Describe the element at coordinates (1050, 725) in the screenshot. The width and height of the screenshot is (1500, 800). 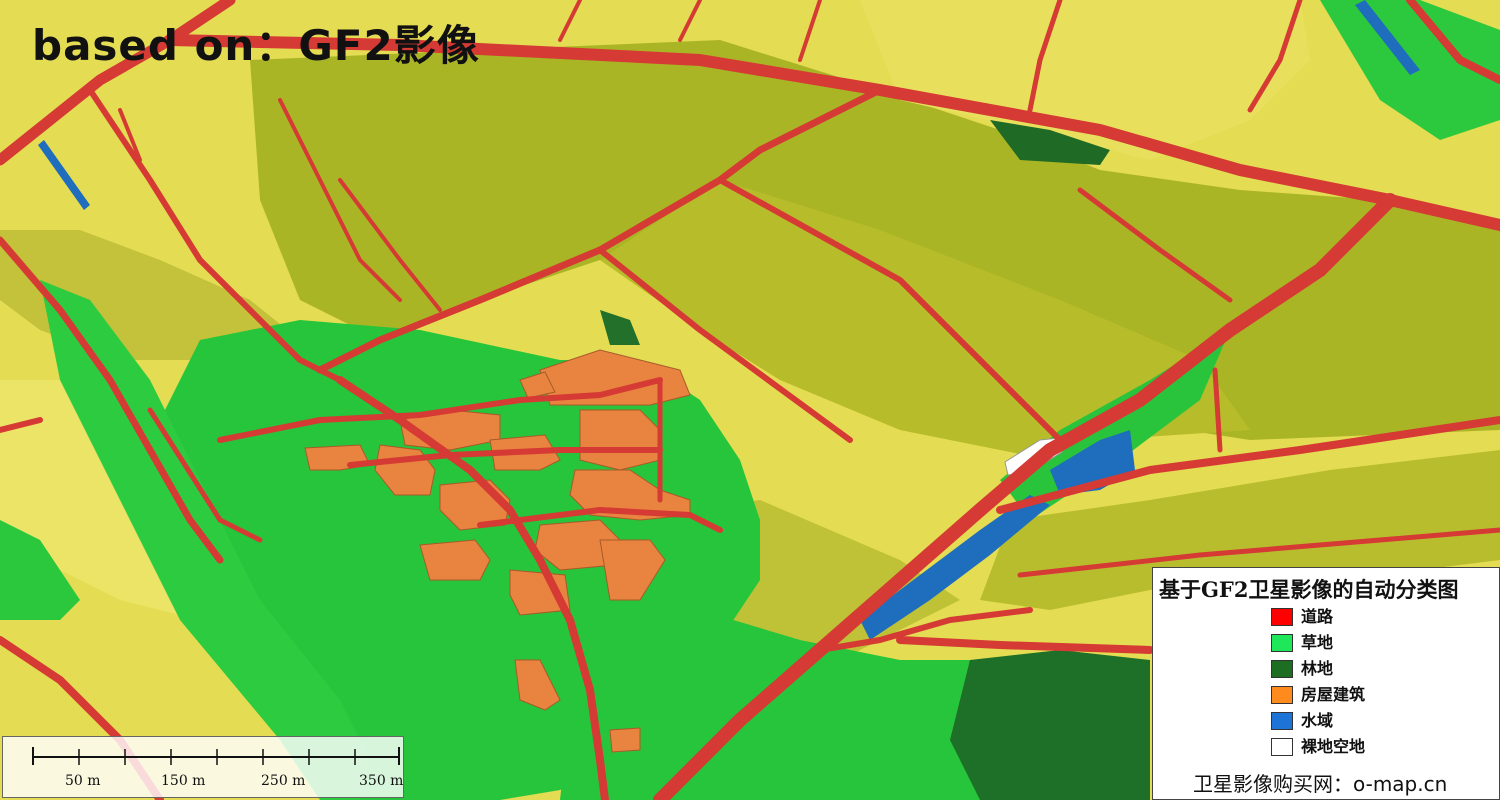
I see `forest-southeast` at that location.